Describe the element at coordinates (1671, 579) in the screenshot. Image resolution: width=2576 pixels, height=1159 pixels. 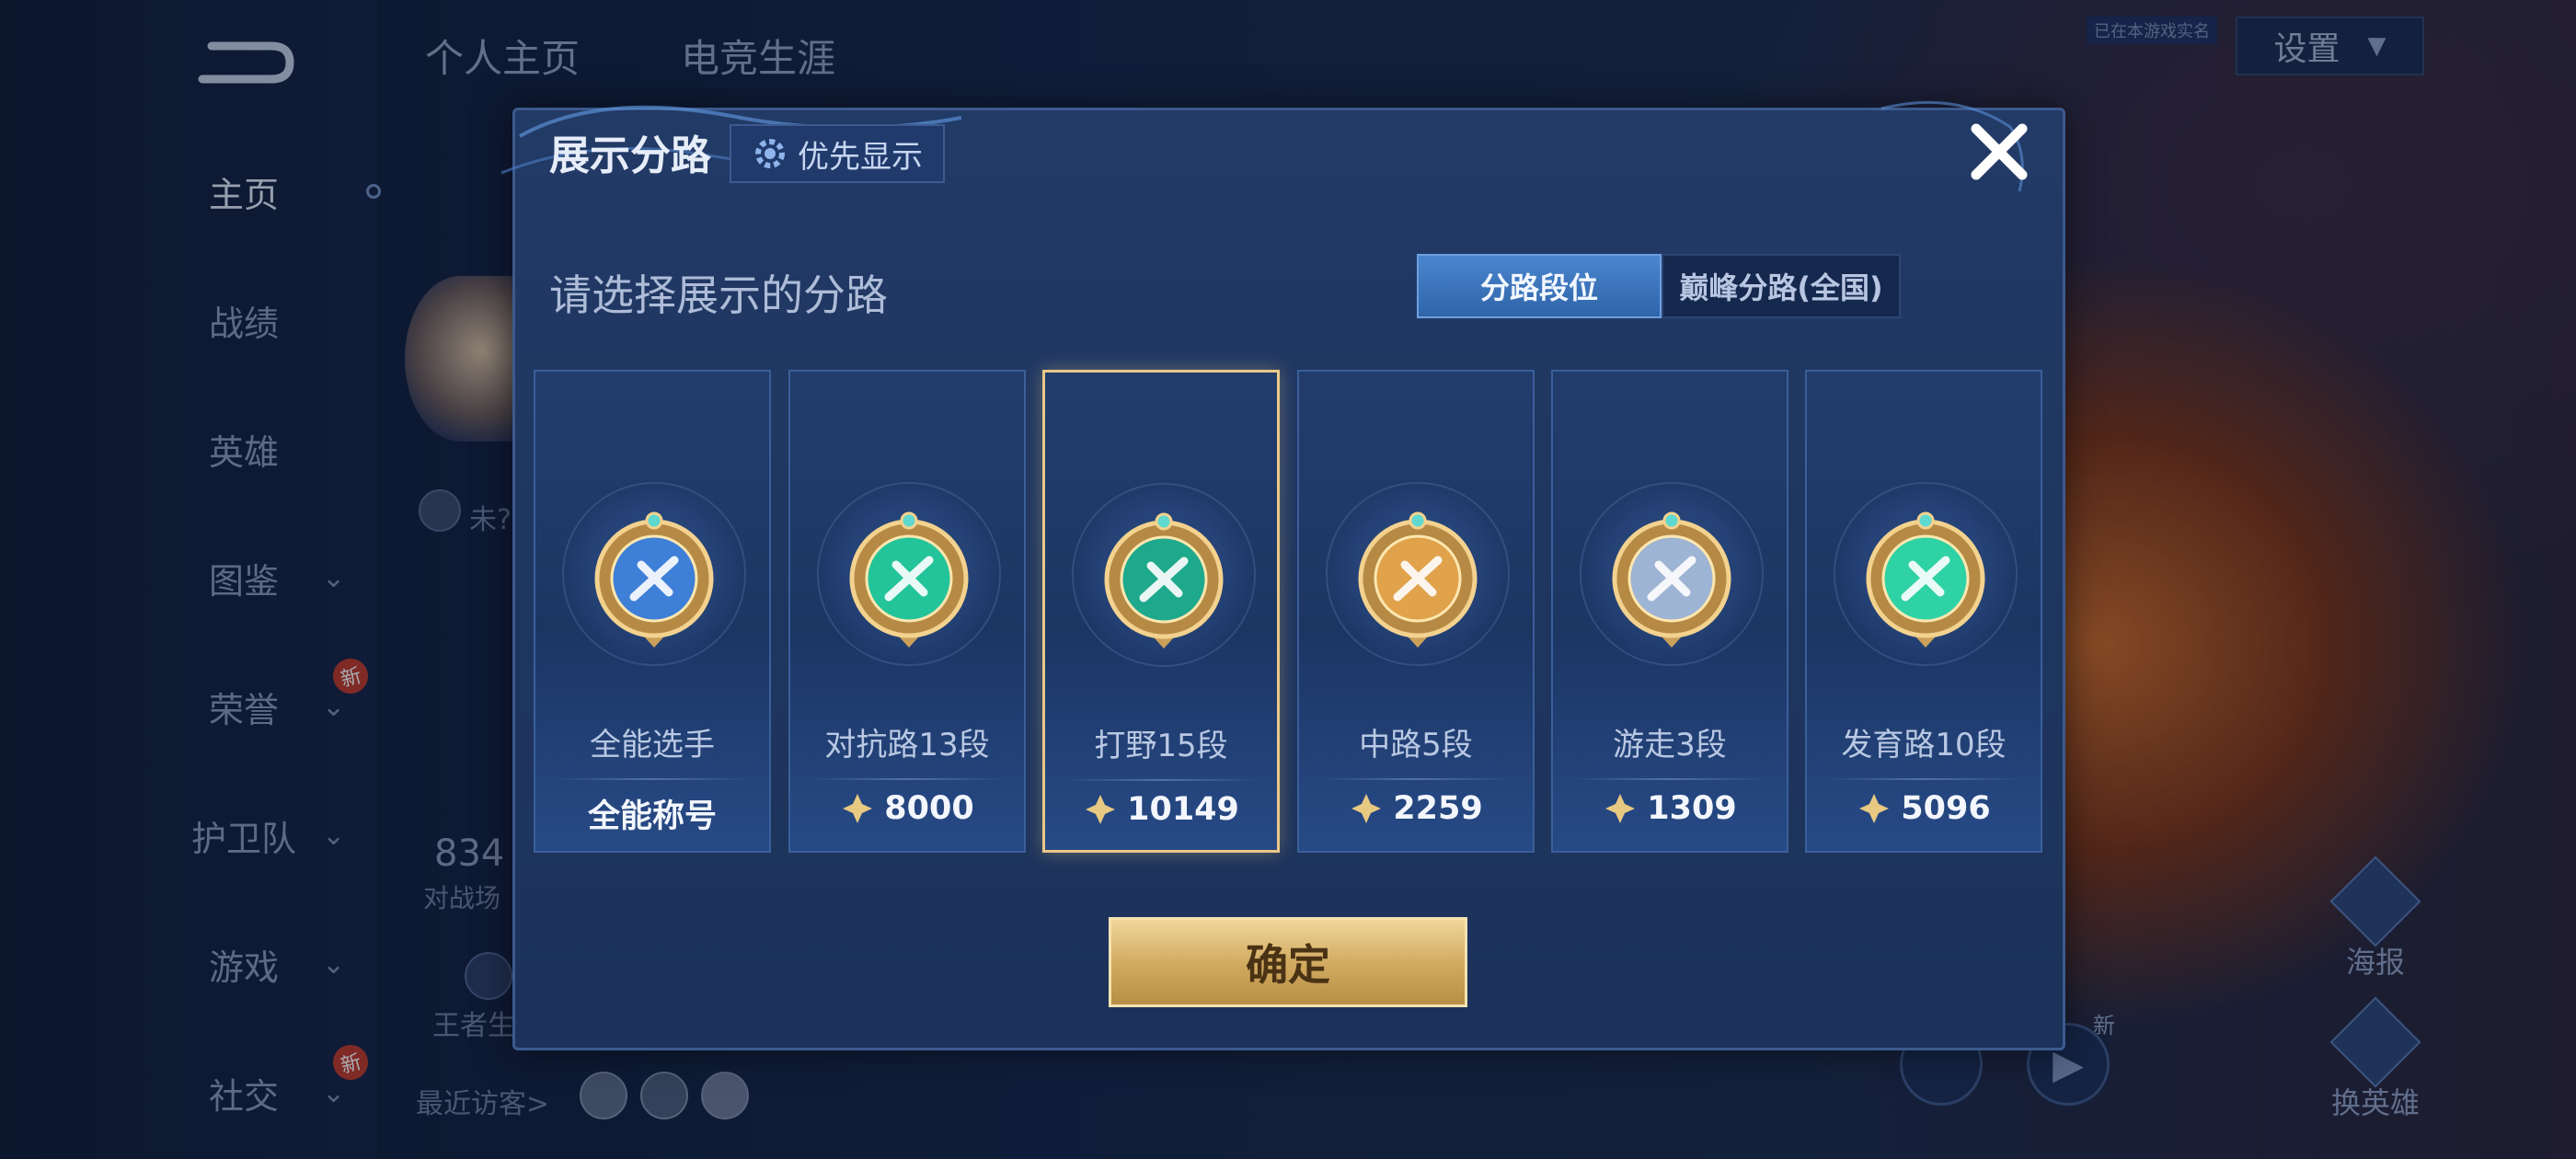
I see `roam-emblem-icon` at that location.